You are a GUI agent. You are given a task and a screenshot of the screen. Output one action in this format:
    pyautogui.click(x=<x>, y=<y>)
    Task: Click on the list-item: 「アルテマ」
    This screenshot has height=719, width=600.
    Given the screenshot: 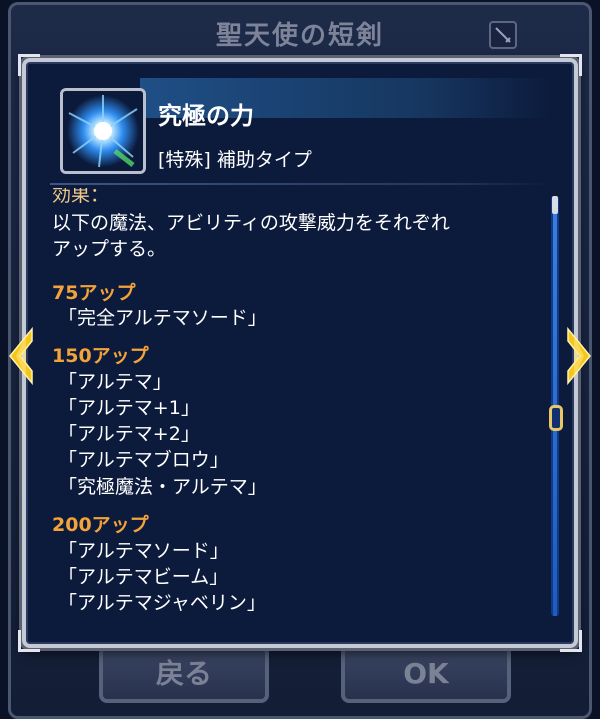 What is the action you would take?
    pyautogui.click(x=115, y=382)
    